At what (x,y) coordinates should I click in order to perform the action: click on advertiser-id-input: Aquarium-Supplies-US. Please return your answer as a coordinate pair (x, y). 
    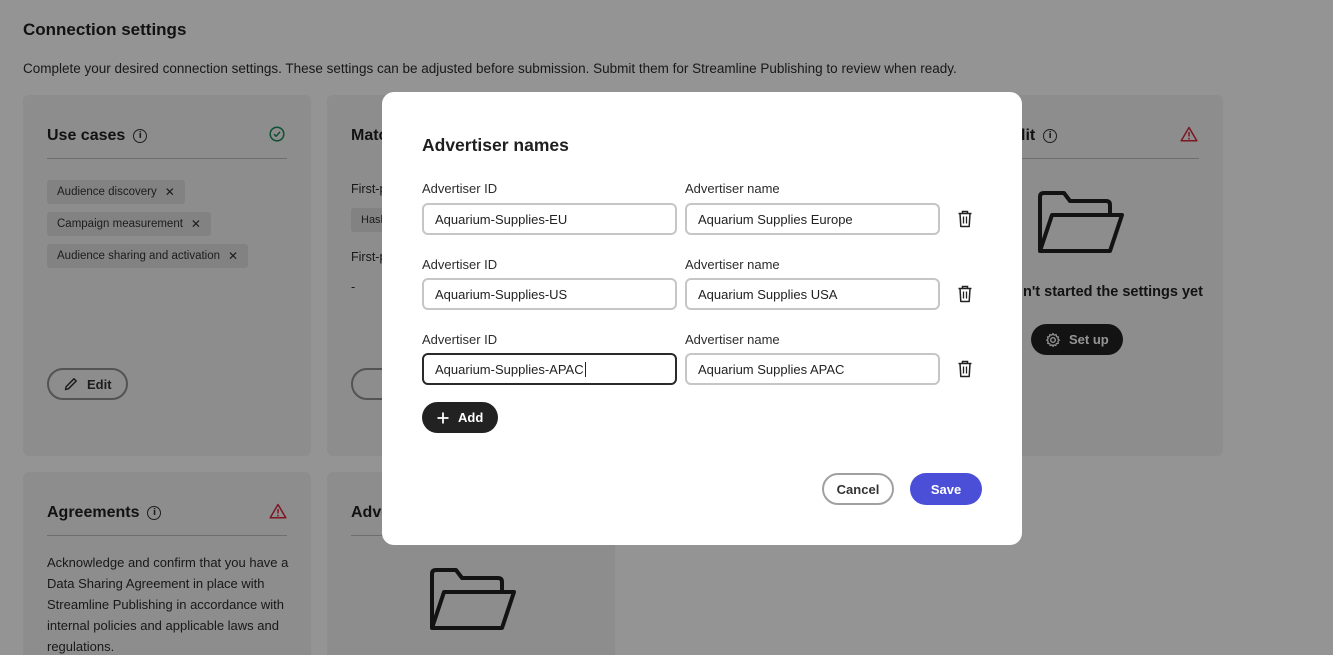
    Looking at the image, I should click on (549, 294).